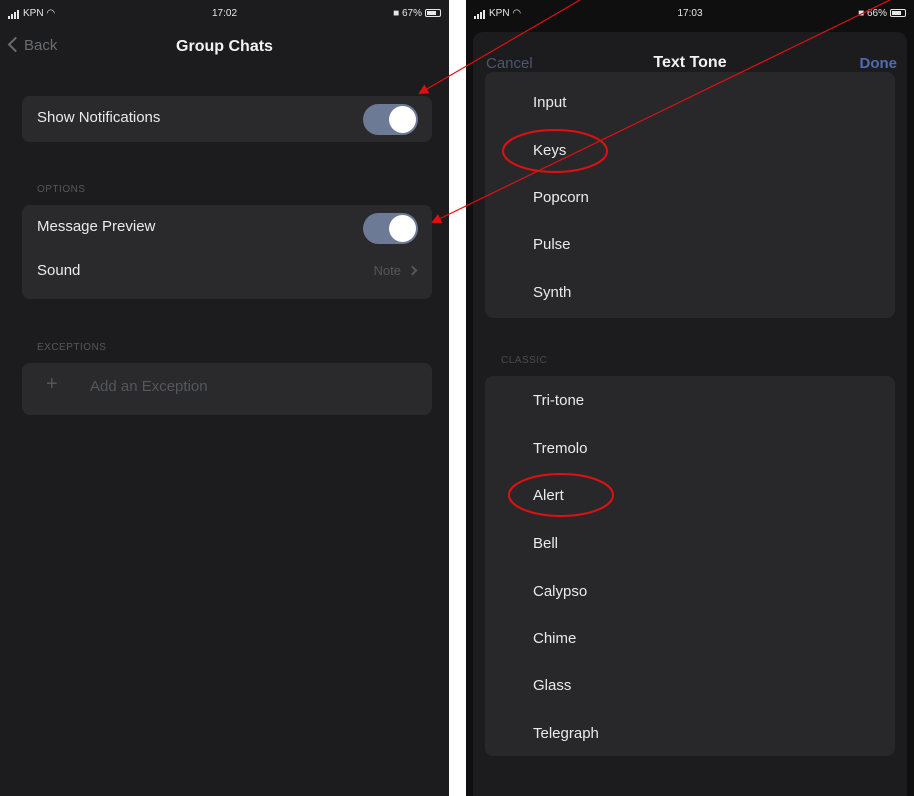  Describe the element at coordinates (558, 400) in the screenshot. I see `tone-item: Tri-tone` at that location.